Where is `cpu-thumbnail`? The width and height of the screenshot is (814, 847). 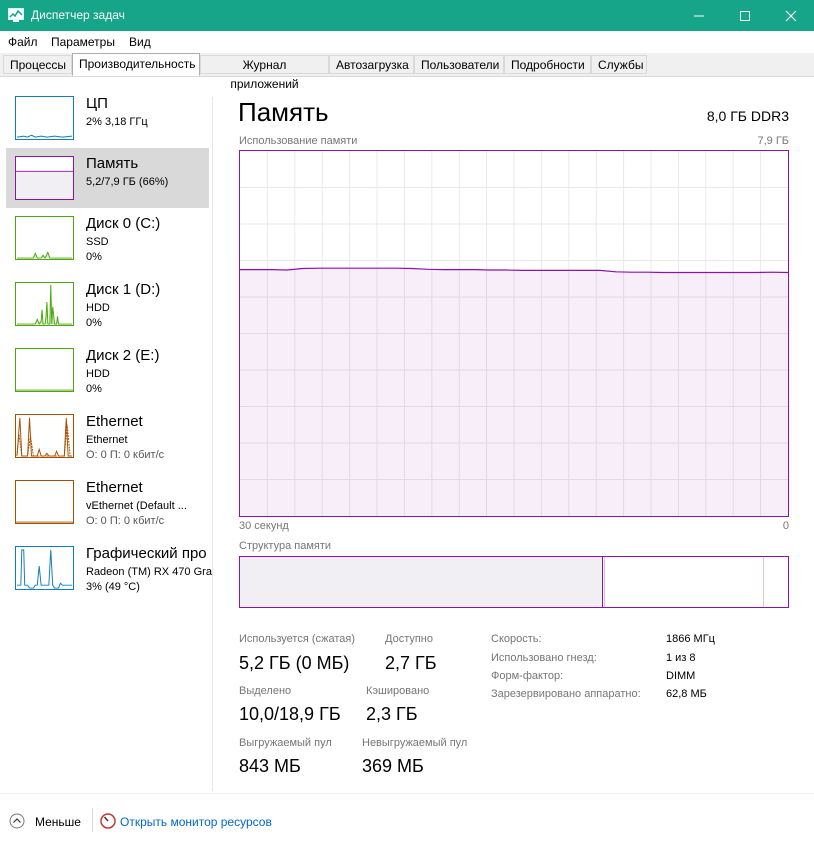
cpu-thumbnail is located at coordinates (44, 118).